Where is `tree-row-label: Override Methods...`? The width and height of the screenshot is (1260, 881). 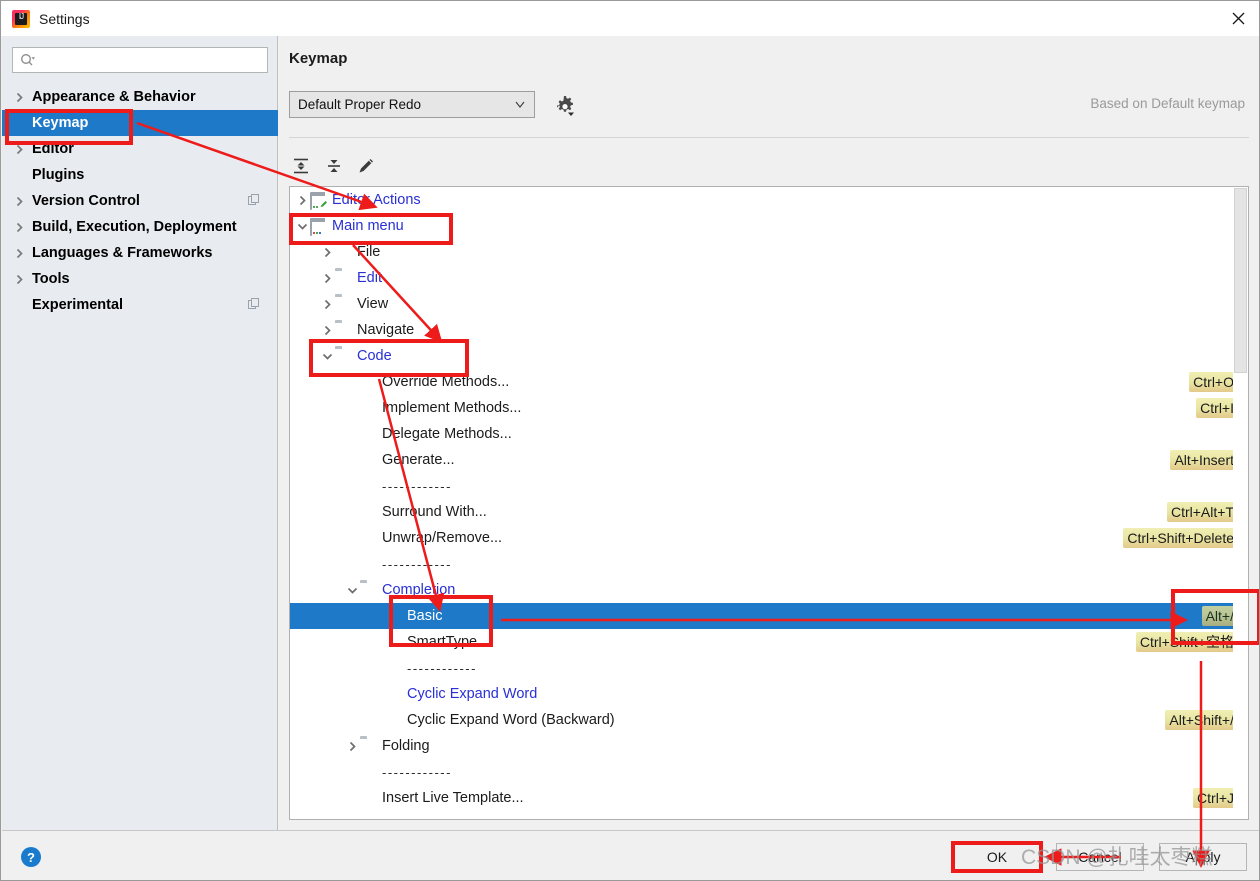 tree-row-label: Override Methods... is located at coordinates (446, 382).